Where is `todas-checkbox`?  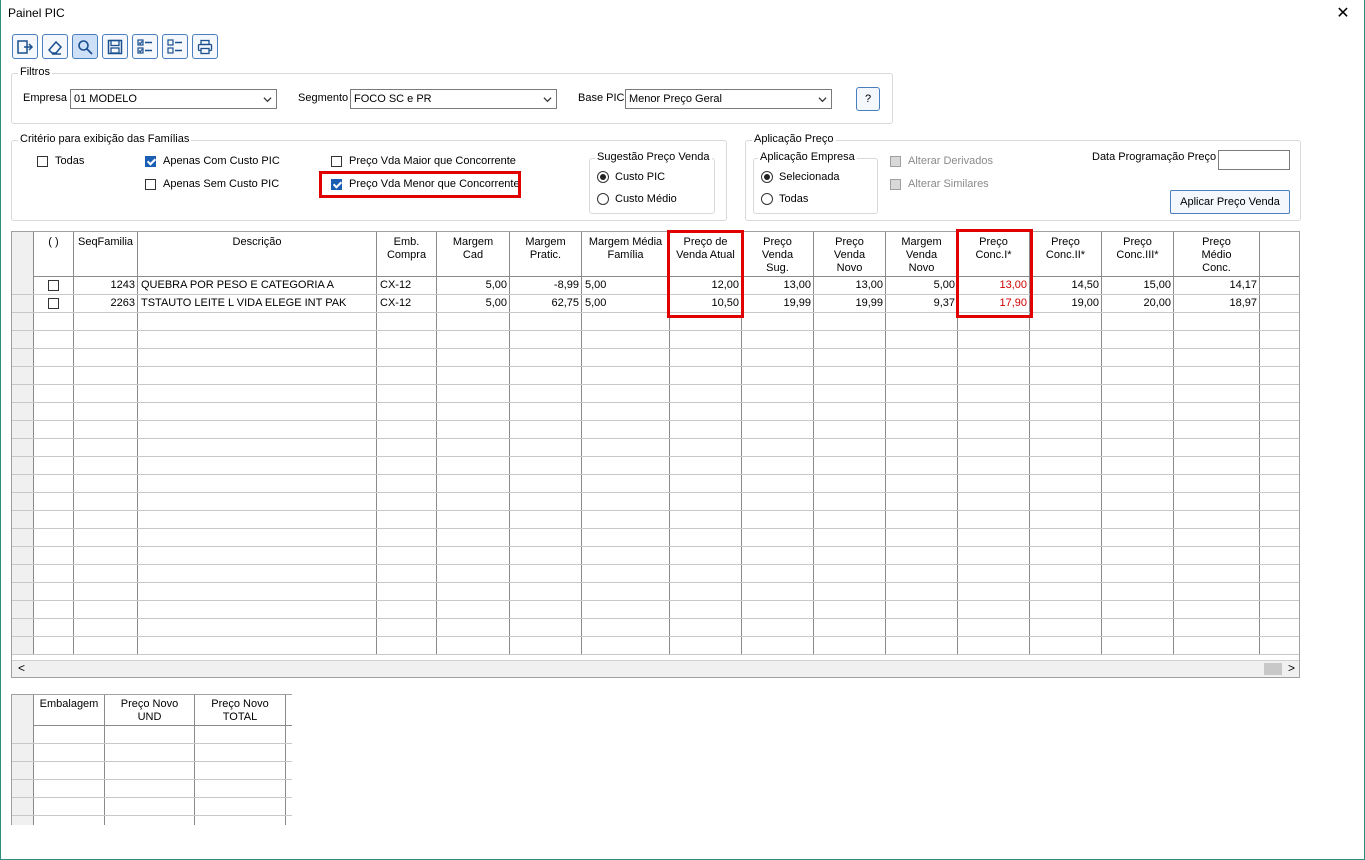
todas-checkbox is located at coordinates (42, 161).